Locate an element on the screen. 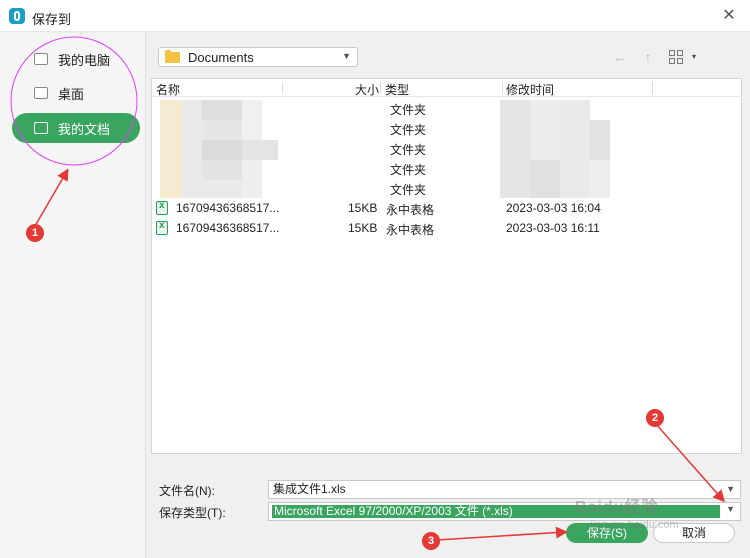 This screenshot has width=750, height=558. title-bar: 保存到 ✕ is located at coordinates (375, 16).